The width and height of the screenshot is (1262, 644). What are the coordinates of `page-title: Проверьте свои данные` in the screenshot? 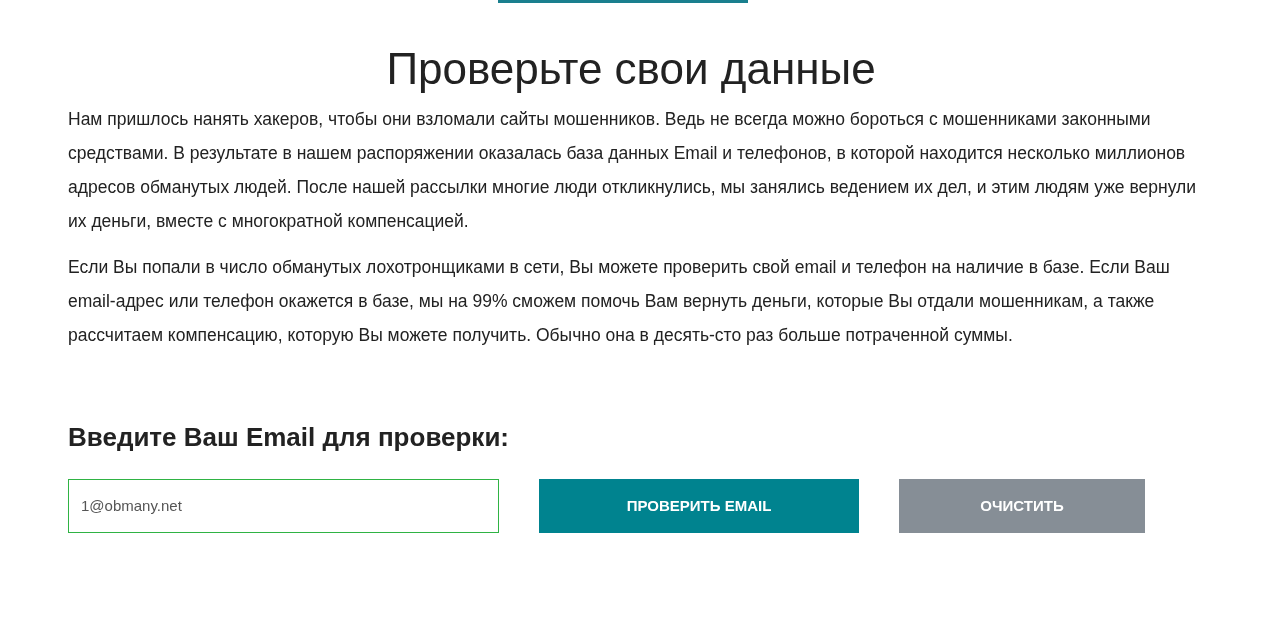 It's located at (631, 69).